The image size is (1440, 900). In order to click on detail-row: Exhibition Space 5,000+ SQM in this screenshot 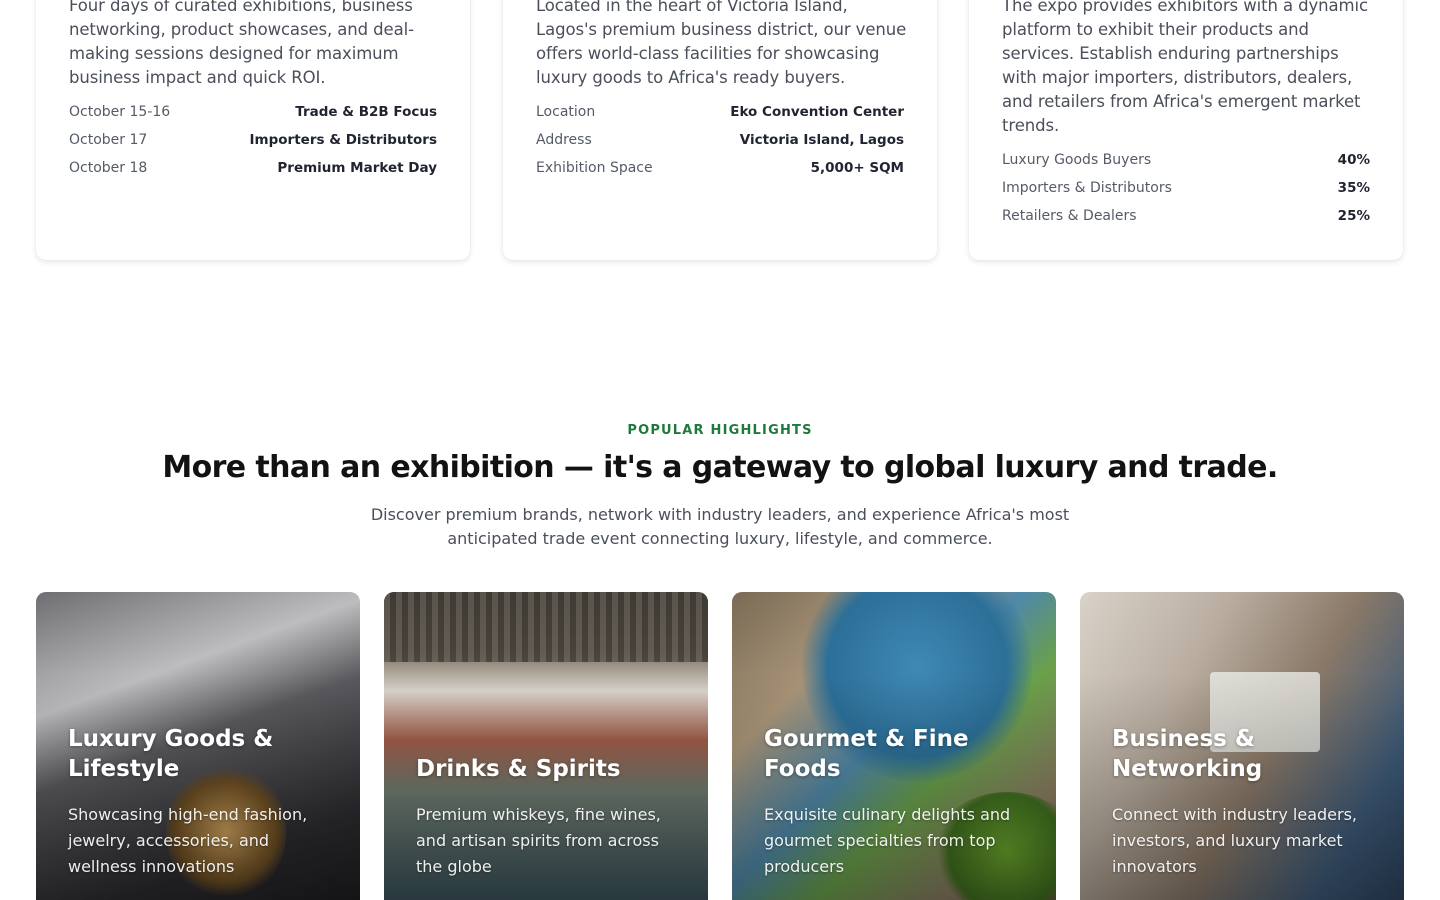, I will do `click(720, 168)`.